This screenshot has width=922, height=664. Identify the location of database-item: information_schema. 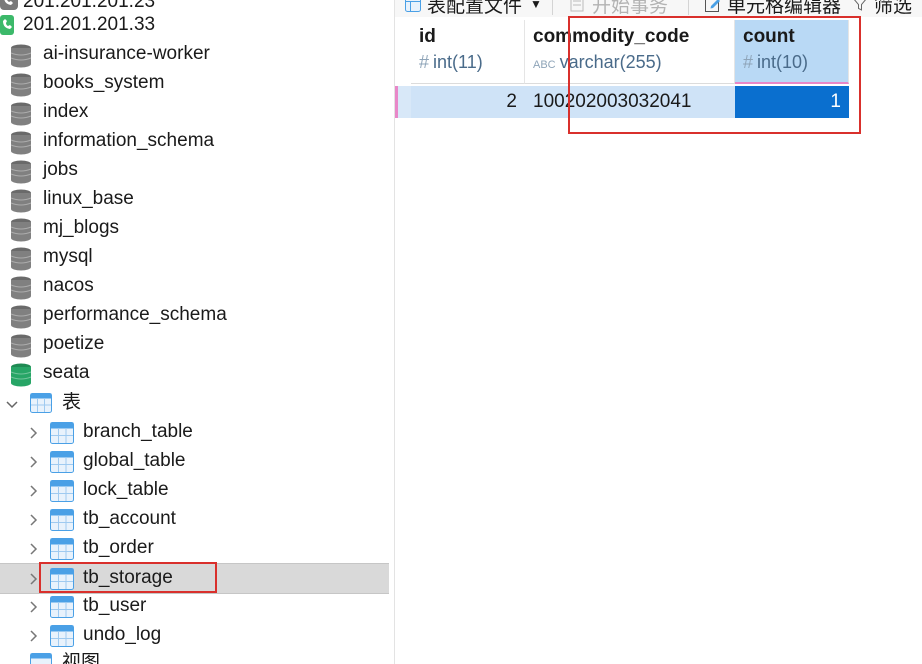
(197, 141).